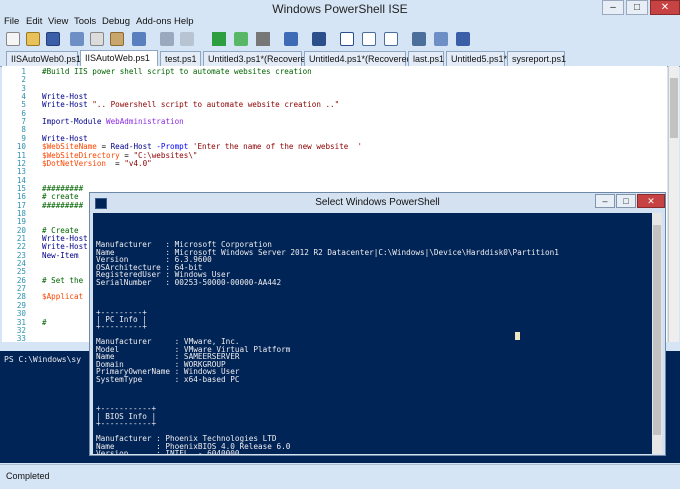 The image size is (680, 489). I want to click on output-line: Version : INTEL - 6040000, so click(168, 451).